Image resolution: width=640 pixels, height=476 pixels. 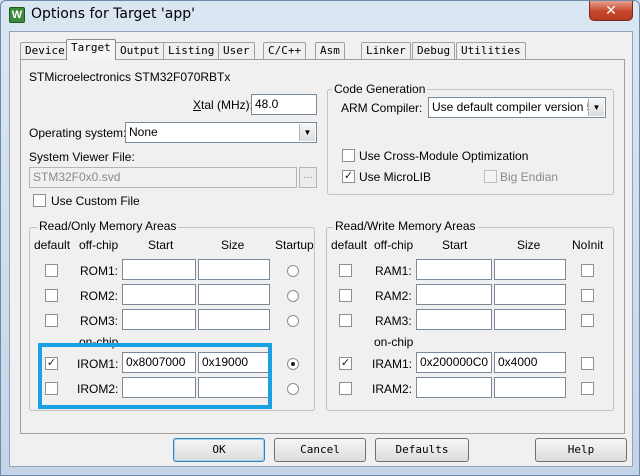 I want to click on iram2-noinit-checkbox, so click(x=587, y=388).